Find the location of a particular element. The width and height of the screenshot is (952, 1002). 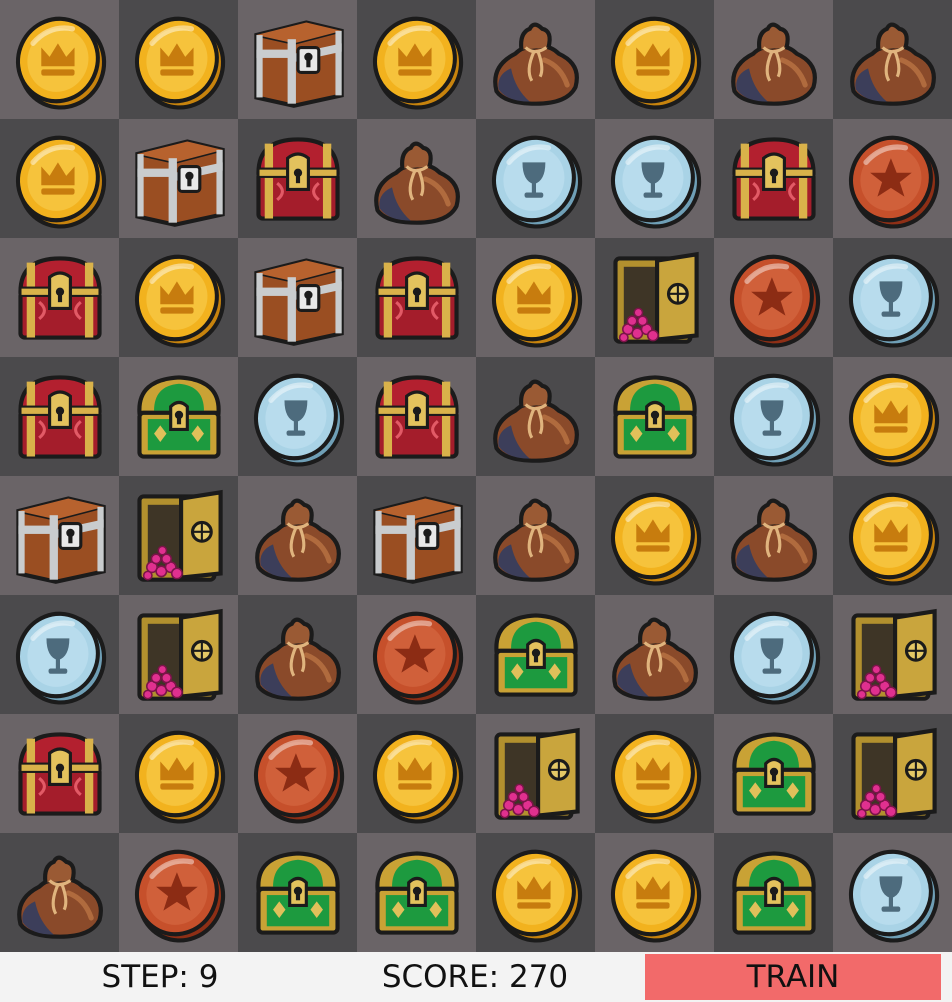

tile-r4-c6 is located at coordinates (654, 416).